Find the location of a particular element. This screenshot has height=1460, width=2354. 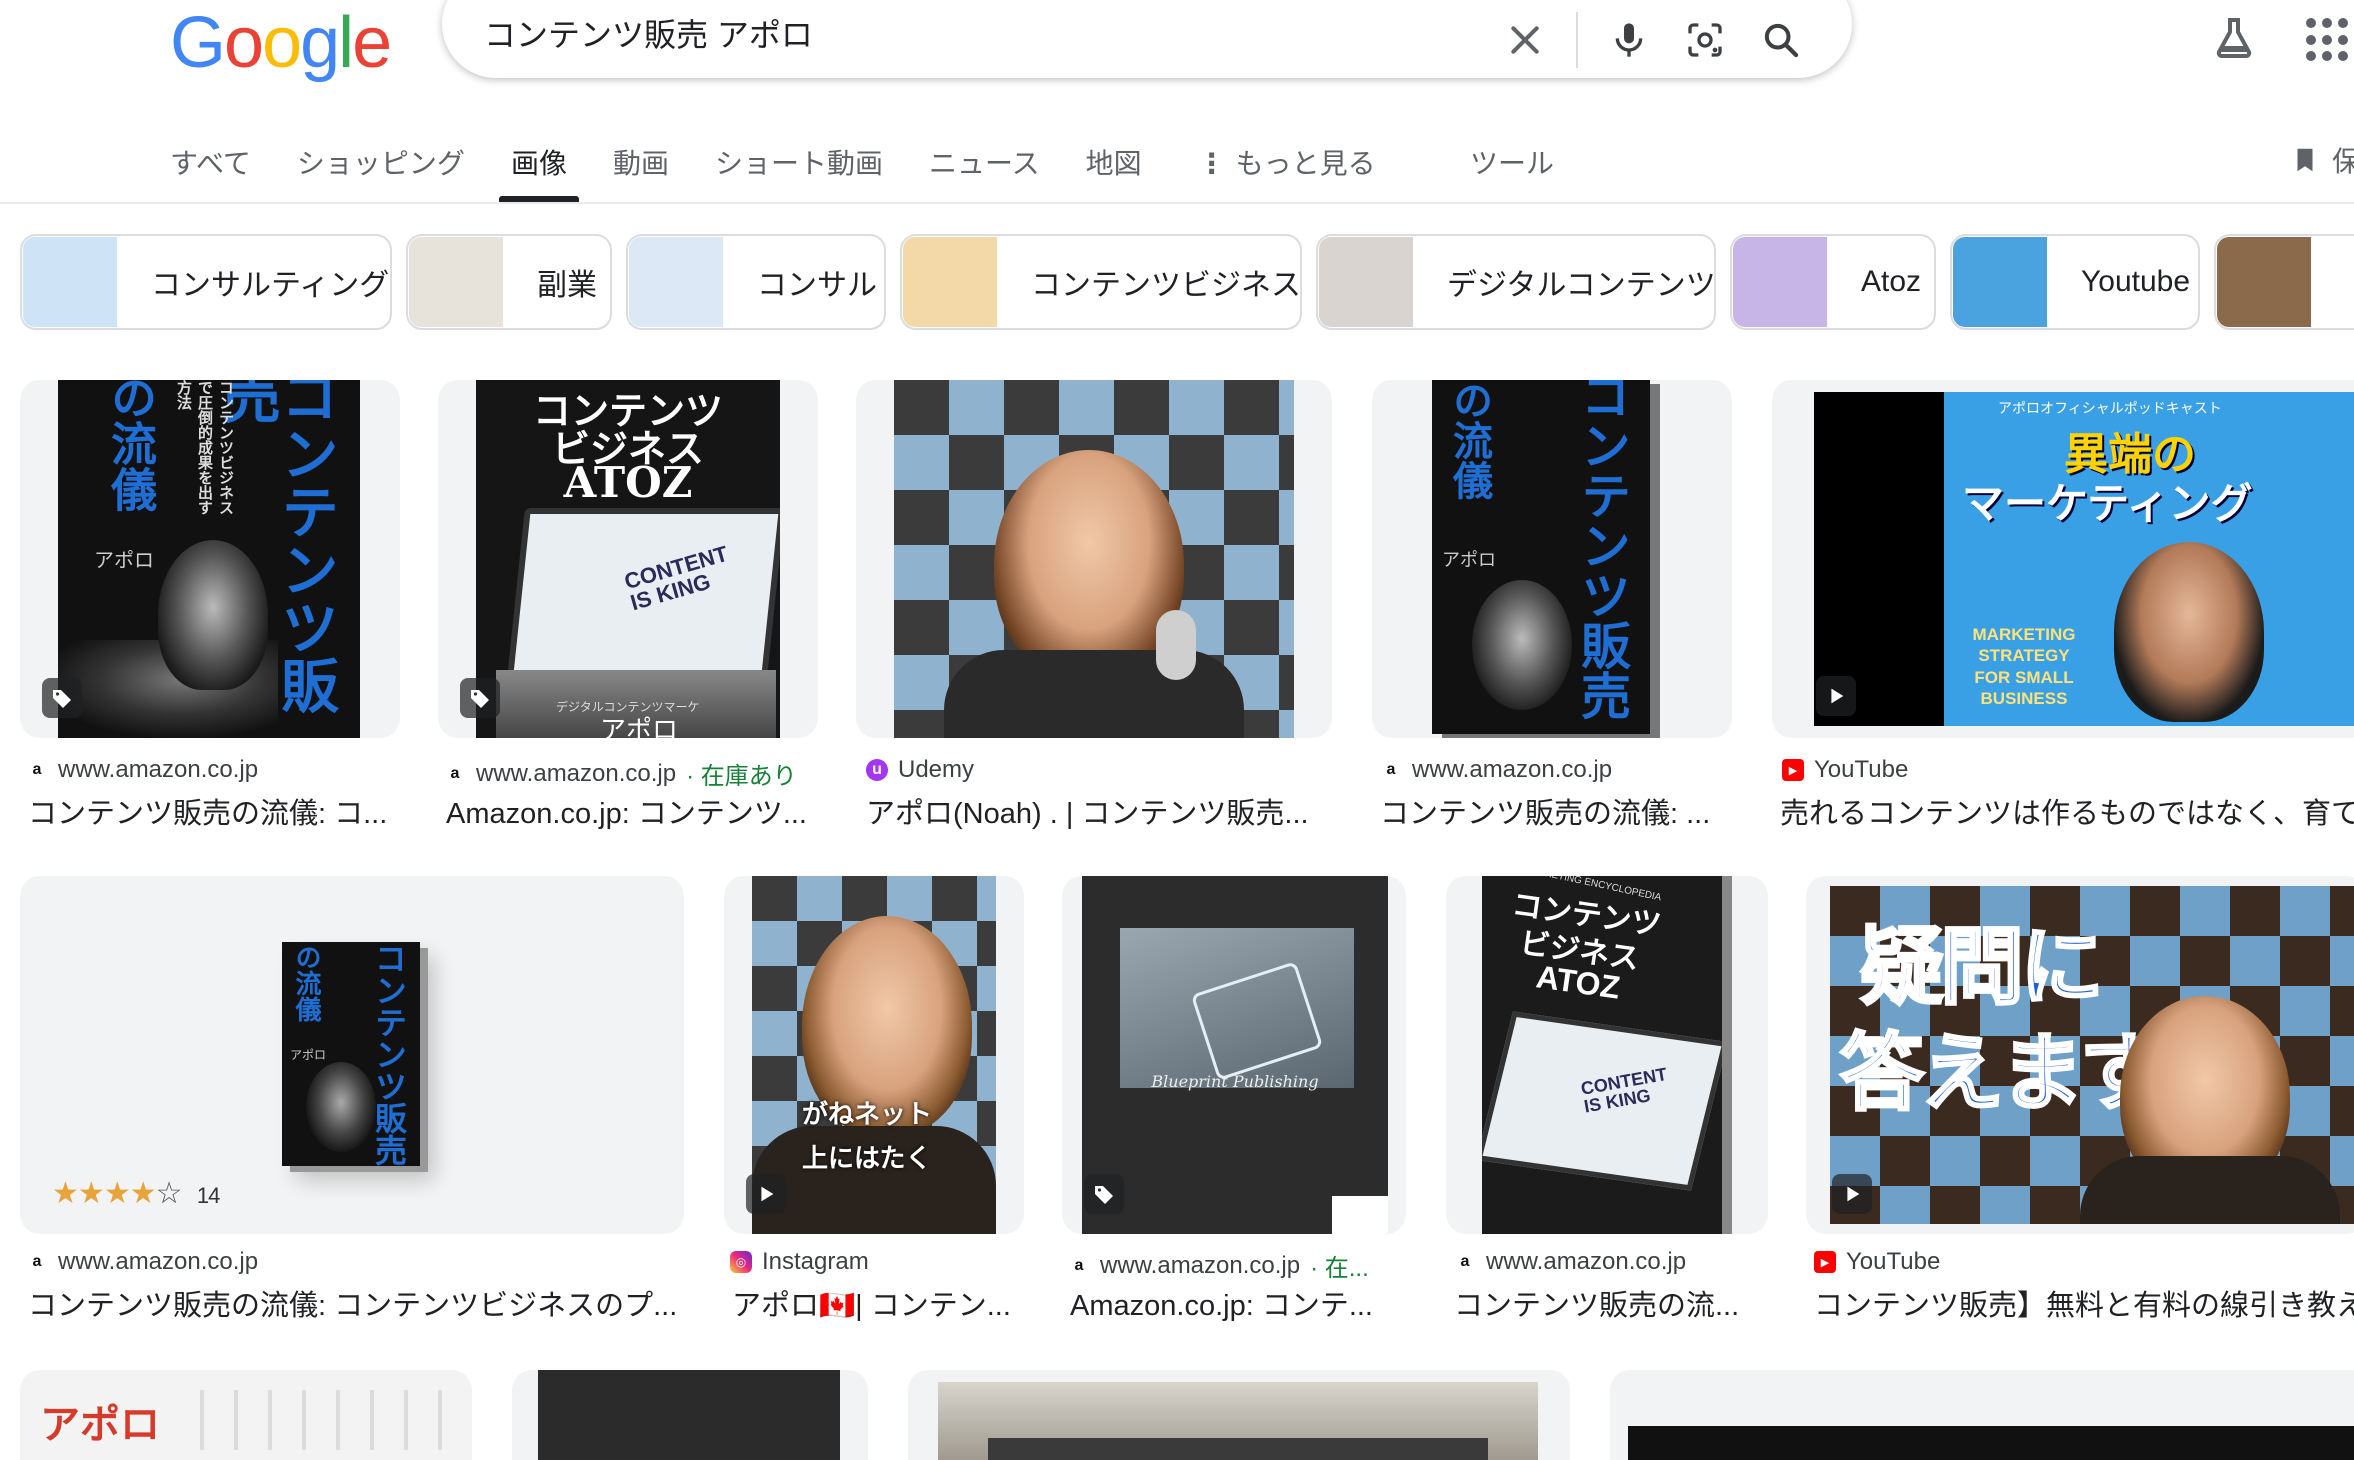

chip-side-job: 副業 is located at coordinates (509, 282).